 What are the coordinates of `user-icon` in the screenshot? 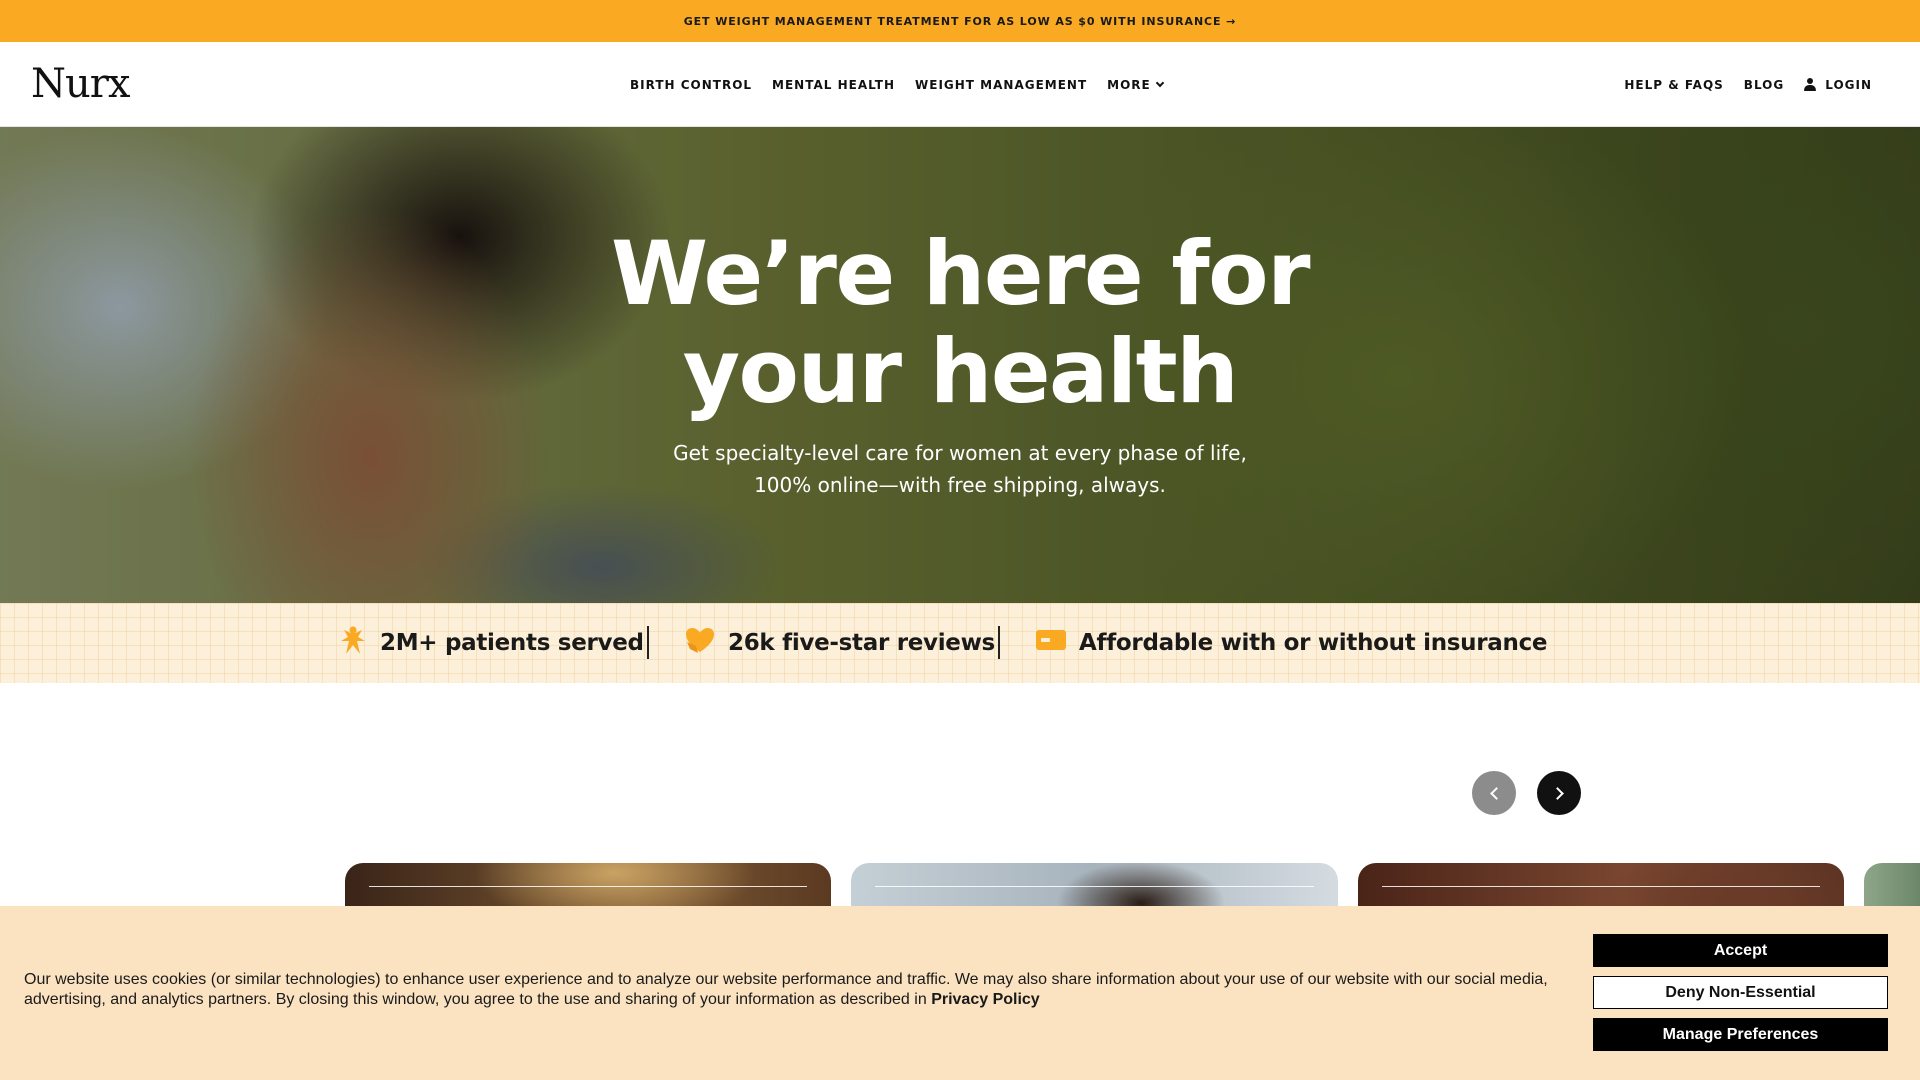 It's located at (1810, 84).